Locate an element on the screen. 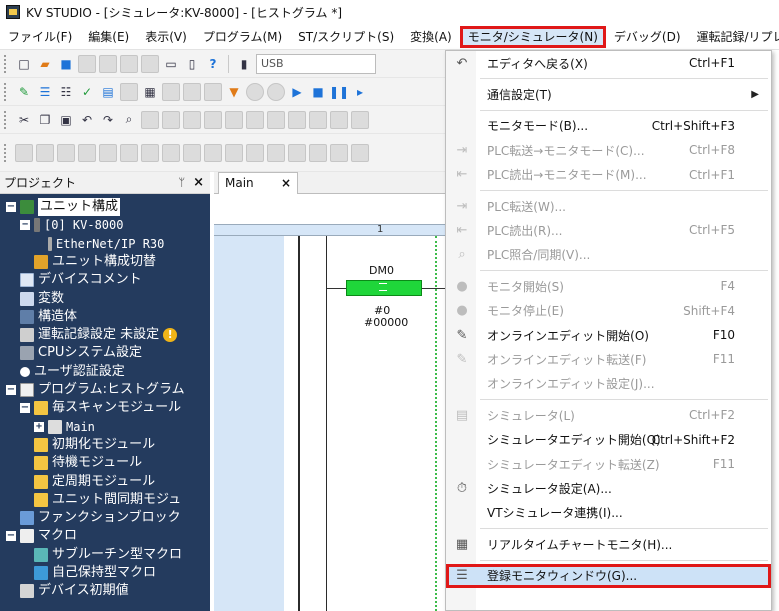 The height and width of the screenshot is (611, 779). step-icon: ▸ is located at coordinates (360, 92).